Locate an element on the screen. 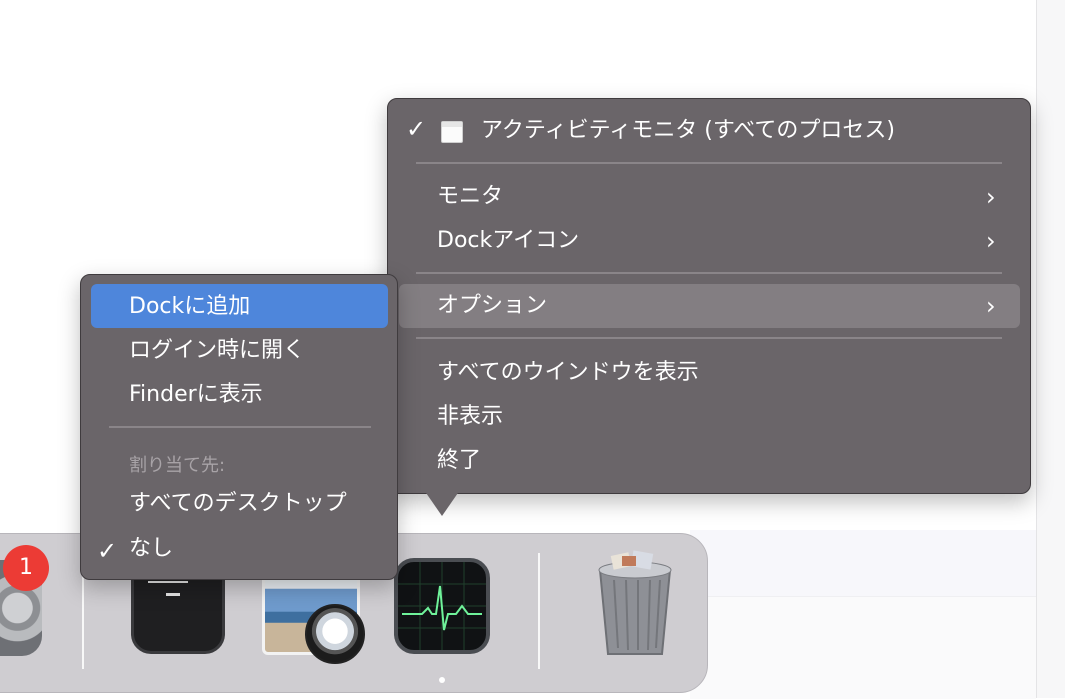 The width and height of the screenshot is (1065, 699). submenu-item-all-desktops: すべてのデスクトップ is located at coordinates (238, 504).